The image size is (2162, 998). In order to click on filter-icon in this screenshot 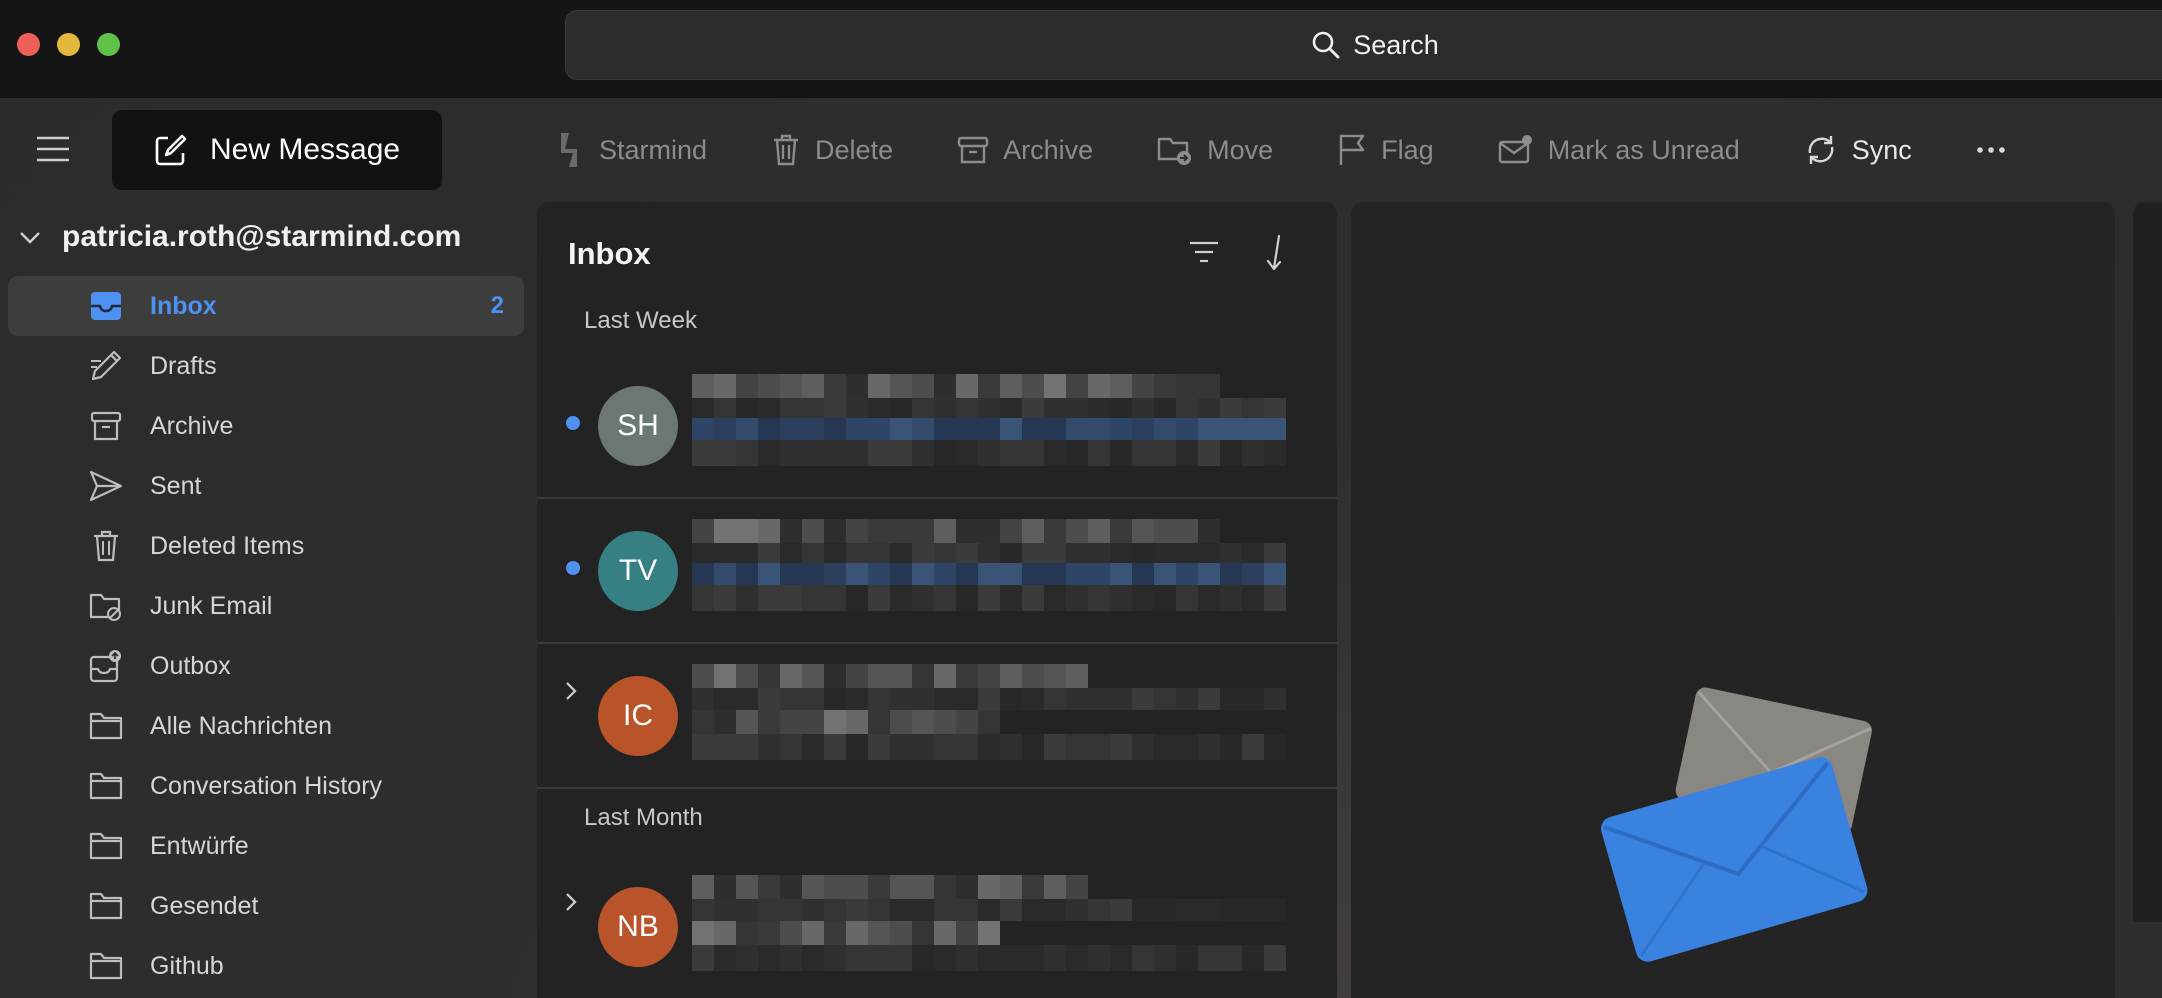, I will do `click(1204, 254)`.